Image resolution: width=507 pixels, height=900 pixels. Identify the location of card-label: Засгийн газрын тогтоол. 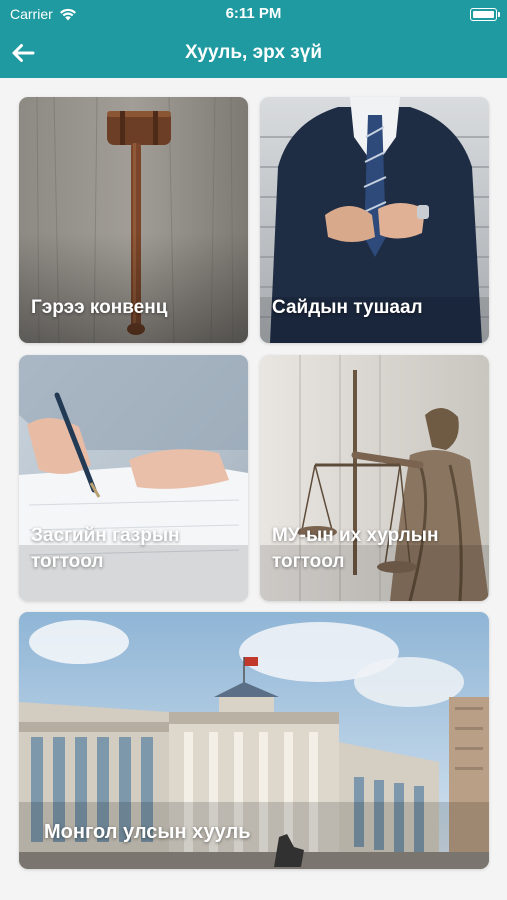
(105, 548).